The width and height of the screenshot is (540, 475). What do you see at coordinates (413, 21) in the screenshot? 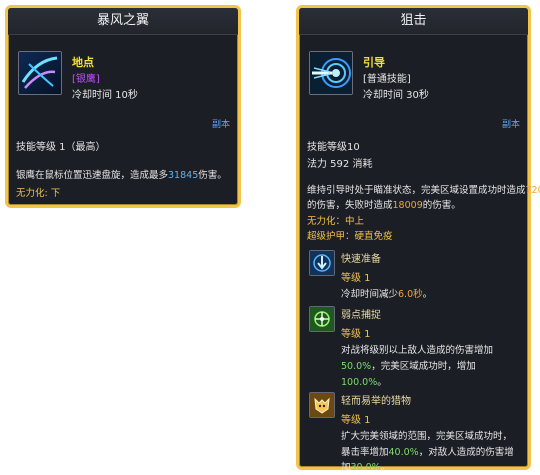
I see `card-title: 狙击` at bounding box center [413, 21].